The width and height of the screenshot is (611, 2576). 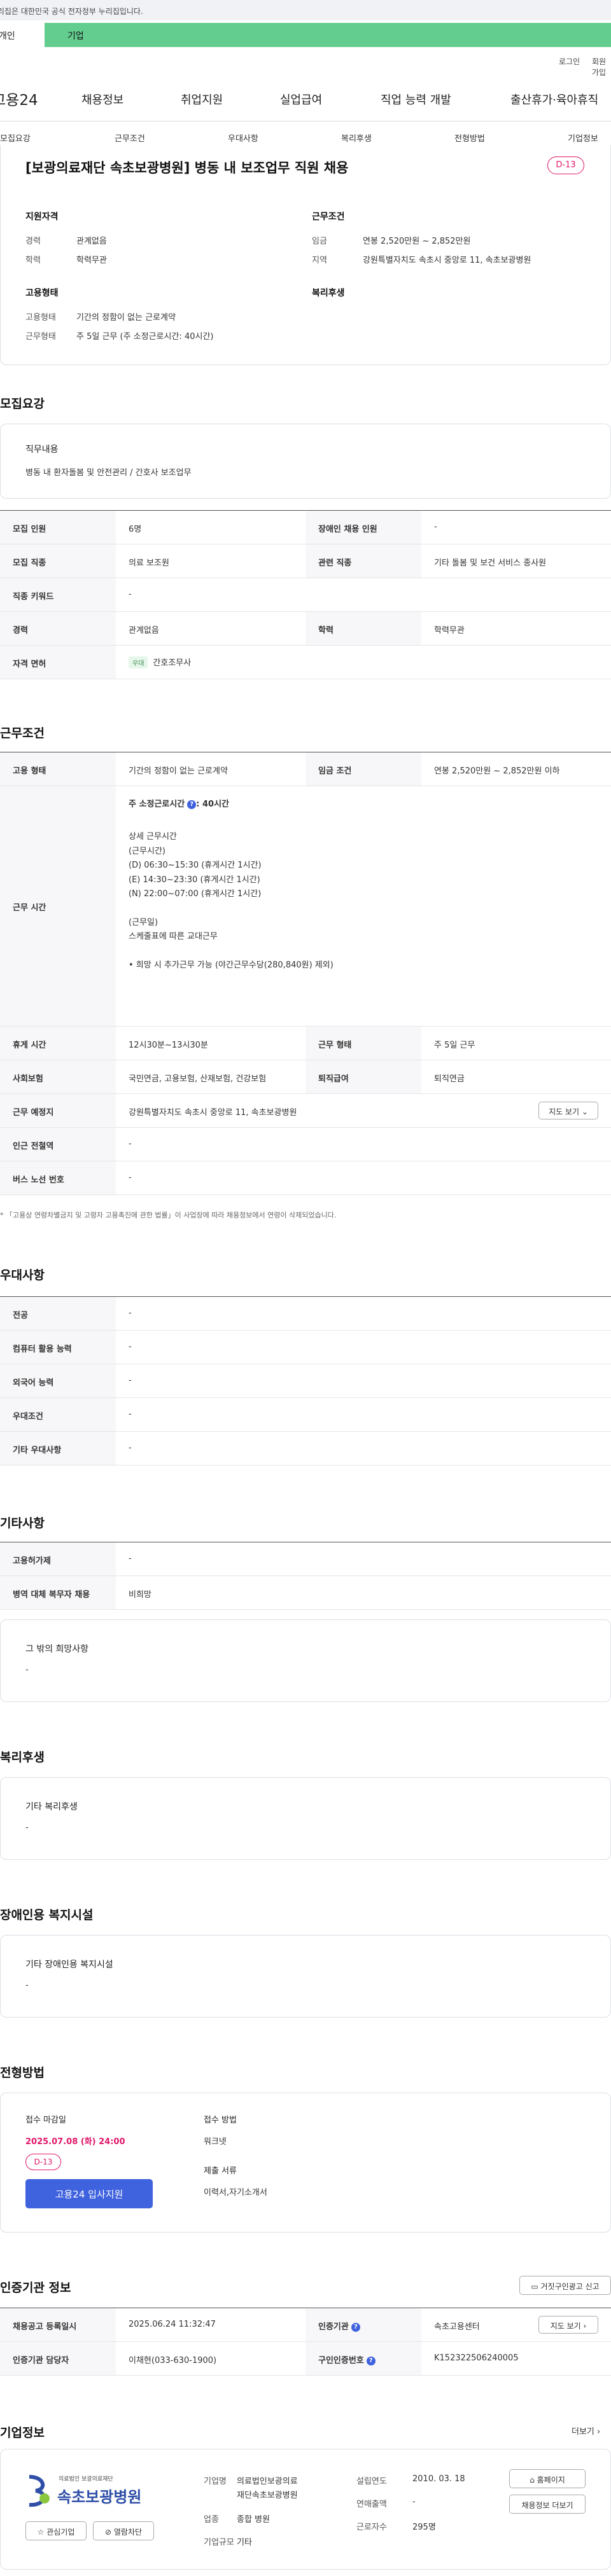 I want to click on menu-employment-support: 취업지원, so click(x=202, y=99).